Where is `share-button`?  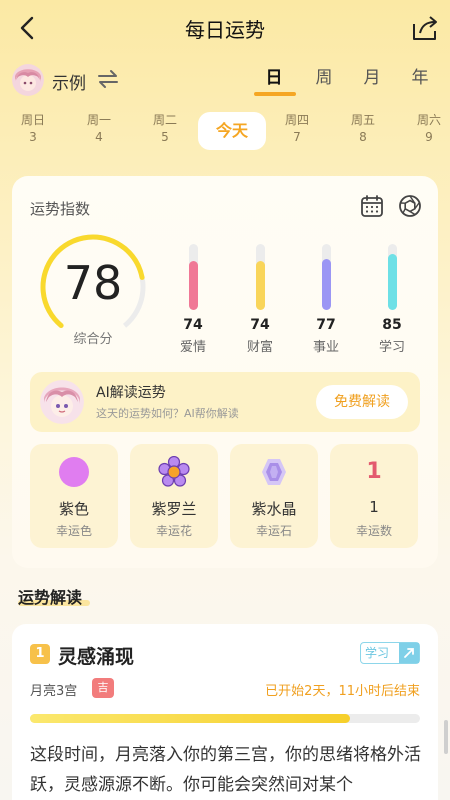
share-button is located at coordinates (425, 28).